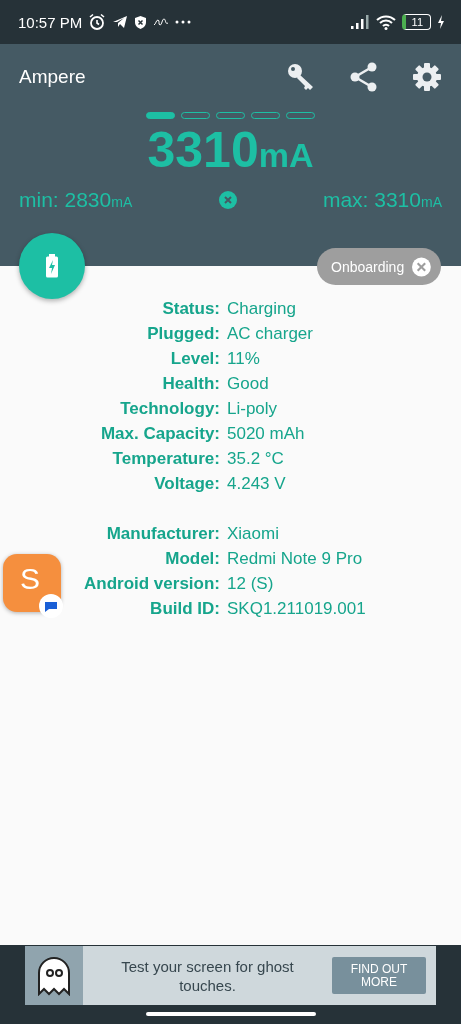 The width and height of the screenshot is (461, 1024). What do you see at coordinates (141, 22) in the screenshot?
I see `shield-icon` at bounding box center [141, 22].